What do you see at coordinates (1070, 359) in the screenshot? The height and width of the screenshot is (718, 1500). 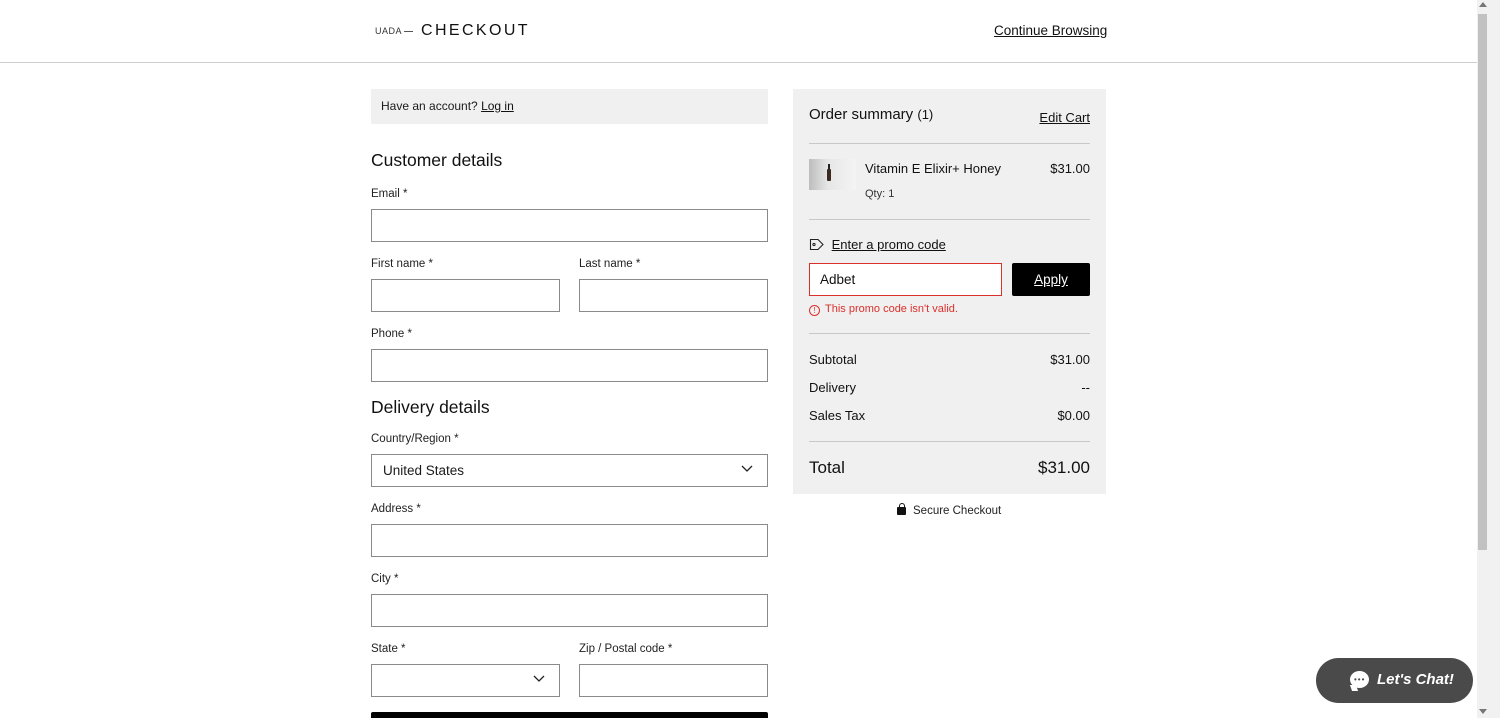 I see `subtotal-value: $31.00` at bounding box center [1070, 359].